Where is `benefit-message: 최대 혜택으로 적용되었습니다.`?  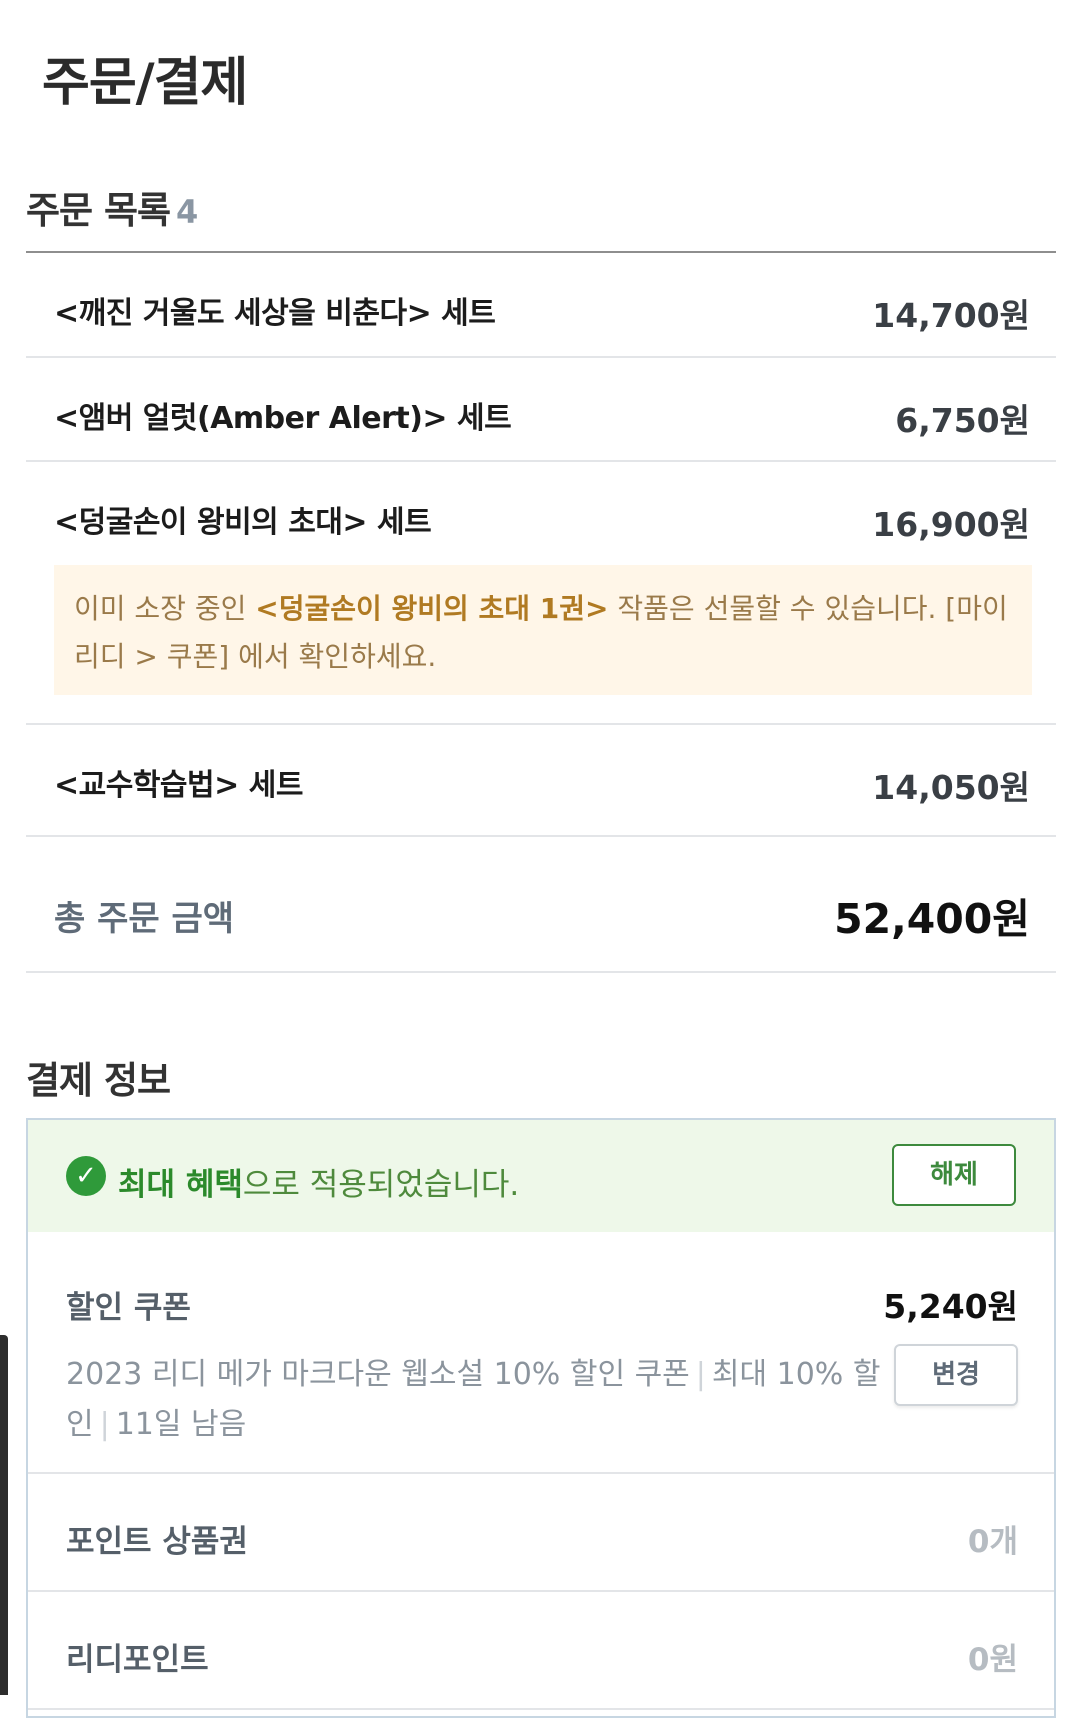
benefit-message: 최대 혜택으로 적용되었습니다. is located at coordinates (318, 1181).